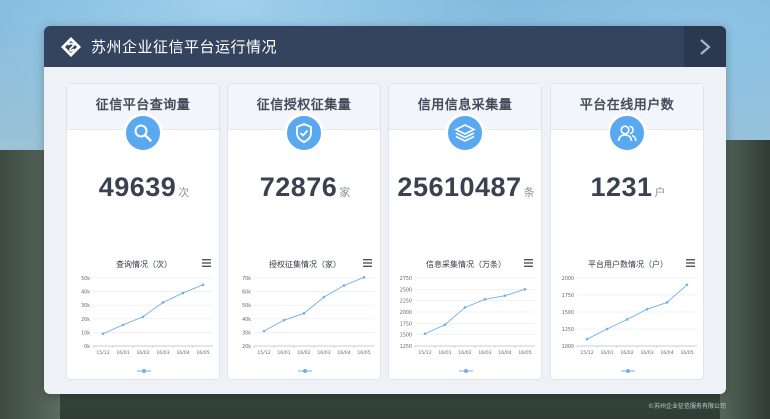  Describe the element at coordinates (529, 192) in the screenshot. I see `stat-unit: 条` at that location.